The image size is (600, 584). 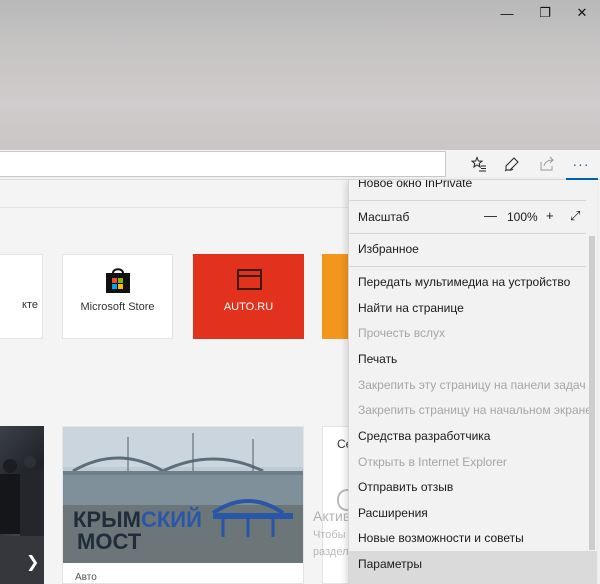 I want to click on top-site-tile-partial: кте, so click(x=21, y=296).